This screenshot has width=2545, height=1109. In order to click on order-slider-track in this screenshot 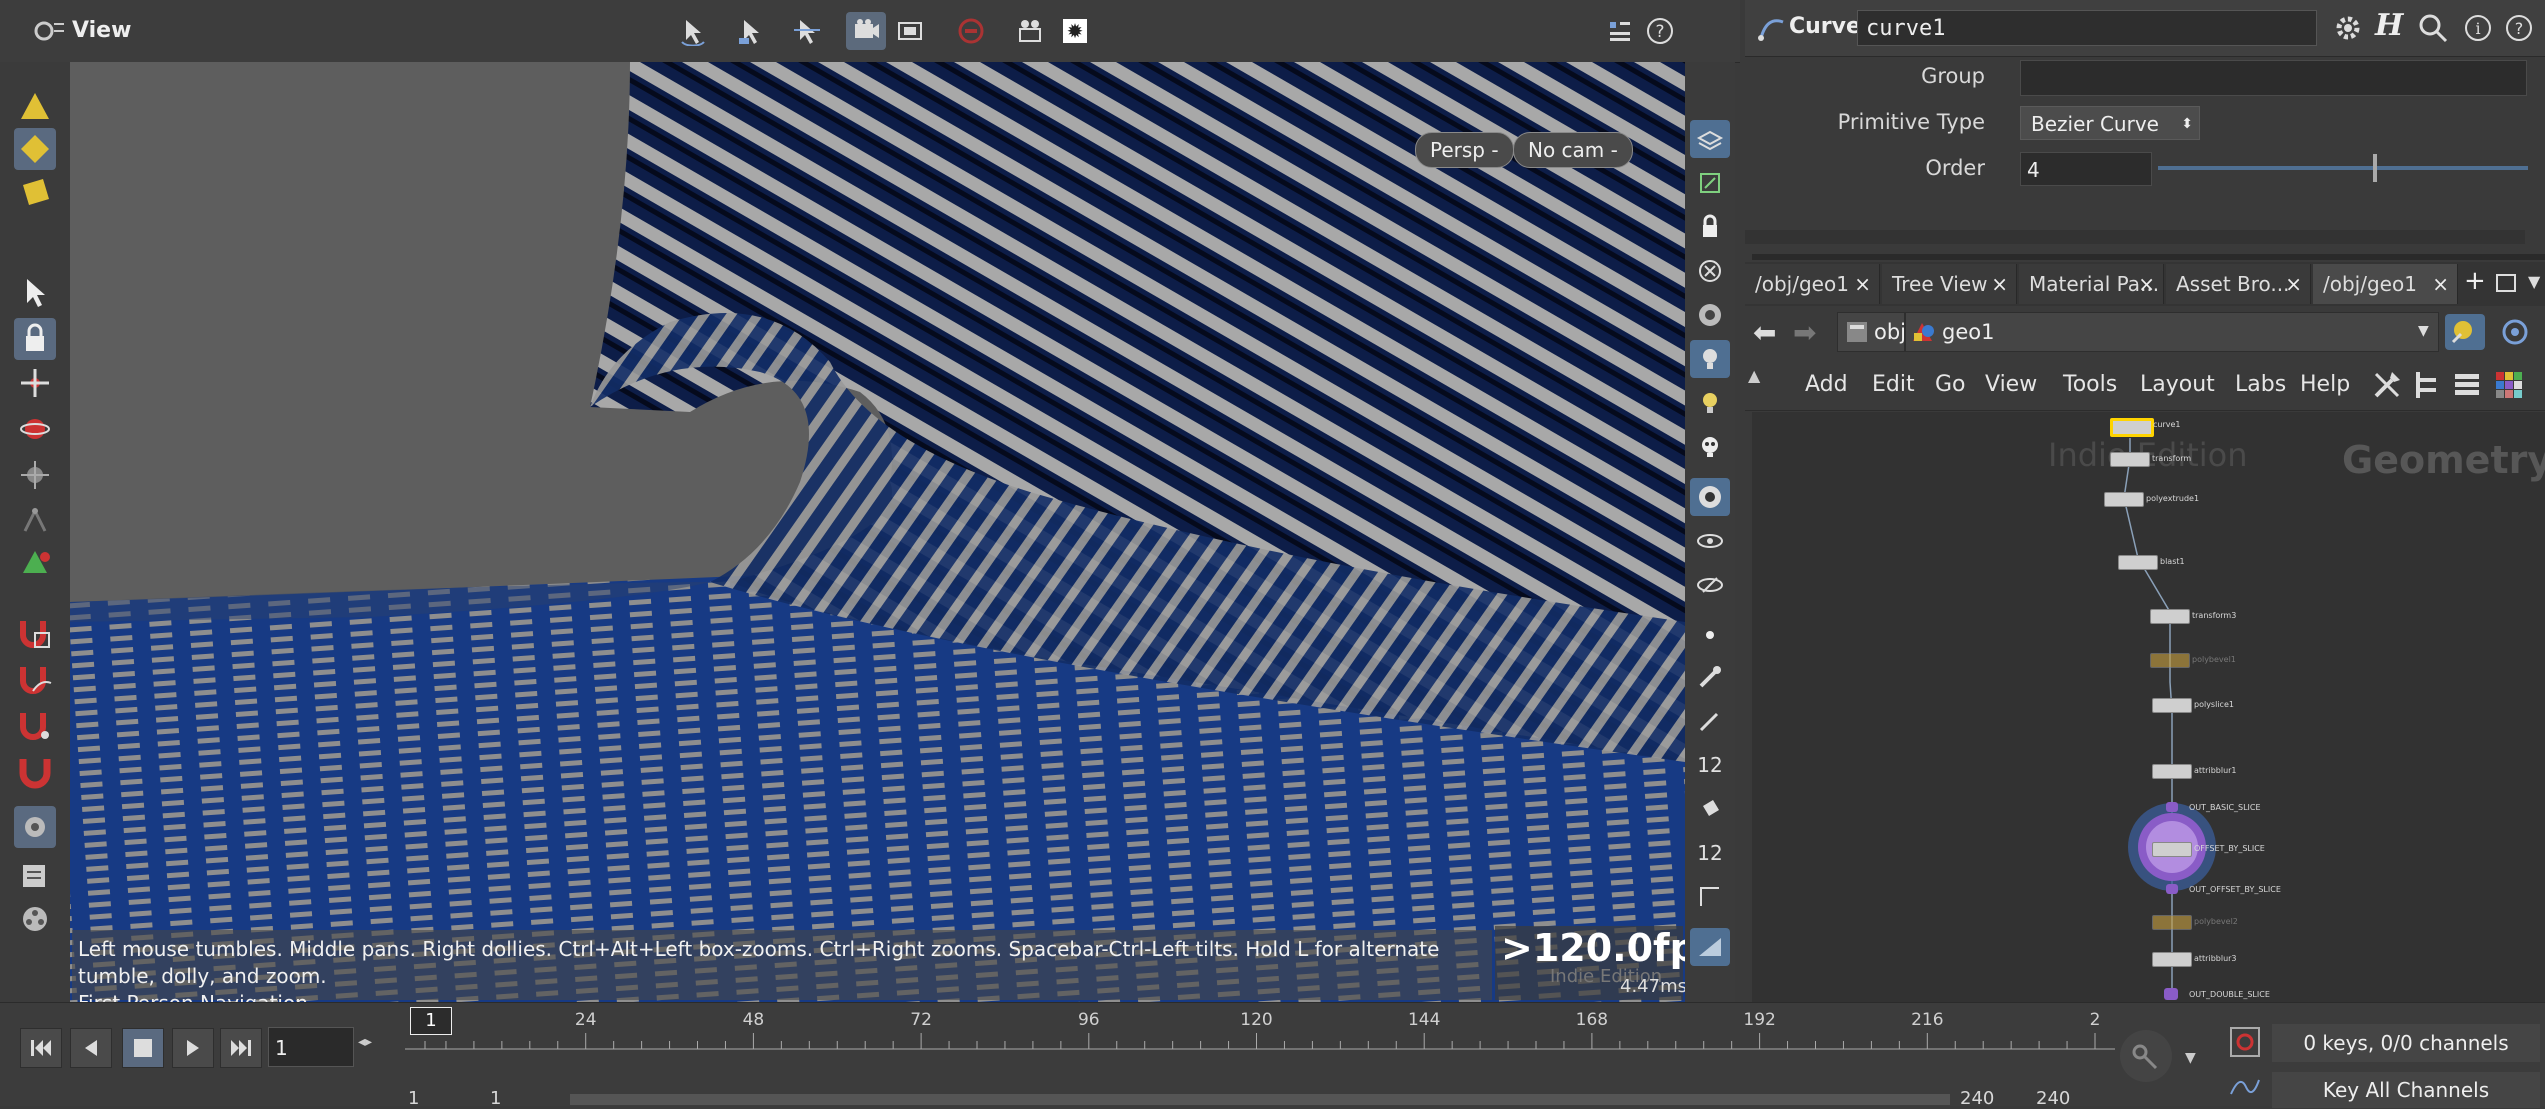, I will do `click(2343, 168)`.